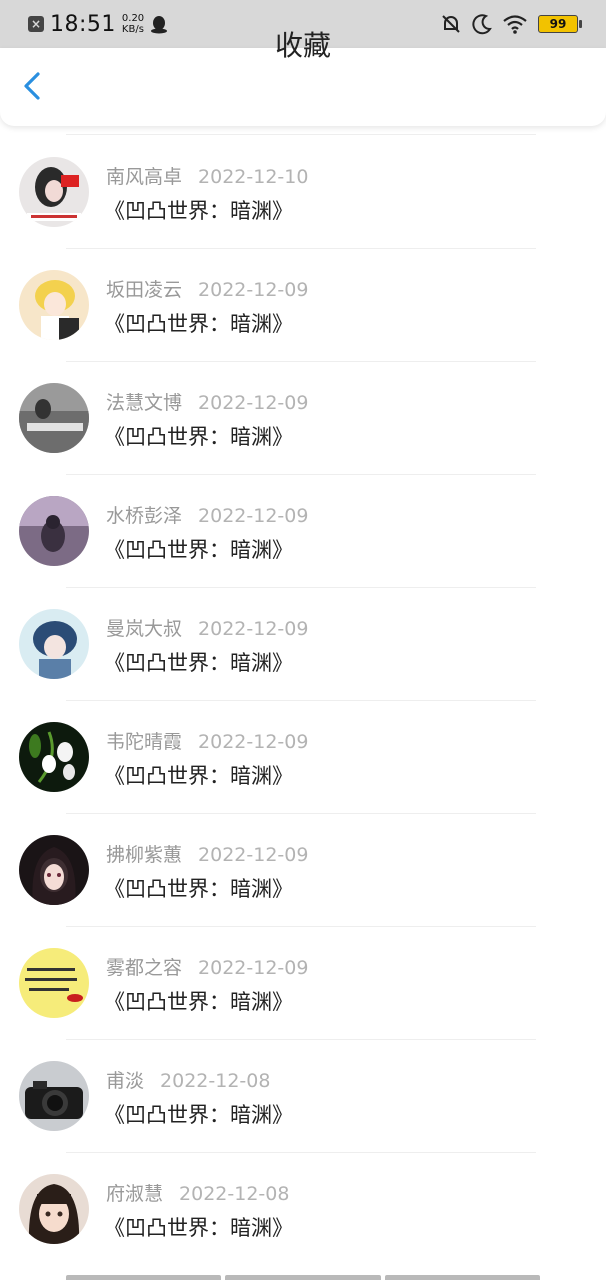  Describe the element at coordinates (303, 644) in the screenshot. I see `list-item: 曼岚大叔 2022-12-09 《凹凸世界：暗渊》` at that location.